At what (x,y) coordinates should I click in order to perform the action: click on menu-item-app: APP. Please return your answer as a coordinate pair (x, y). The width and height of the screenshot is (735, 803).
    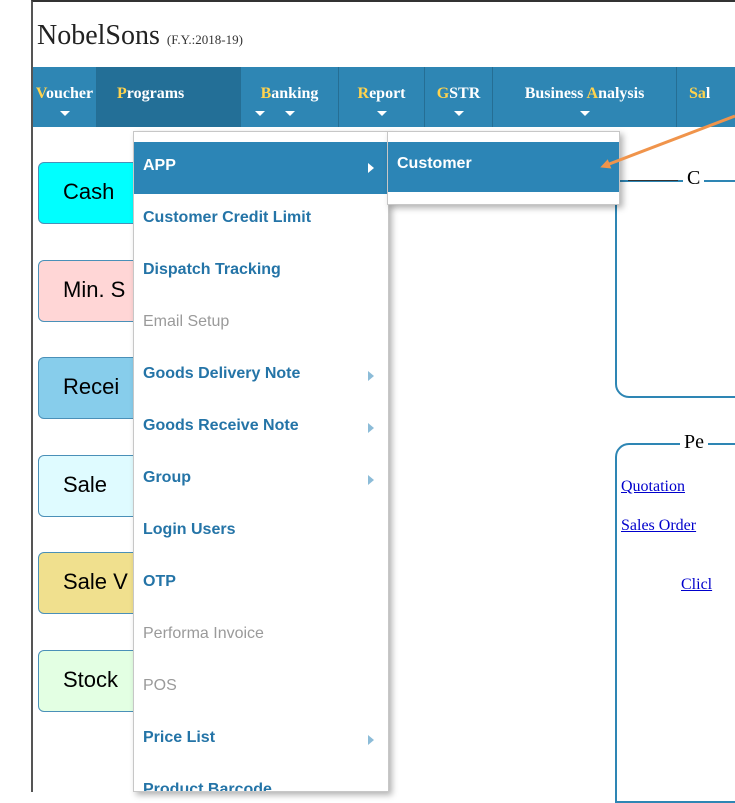
    Looking at the image, I should click on (261, 168).